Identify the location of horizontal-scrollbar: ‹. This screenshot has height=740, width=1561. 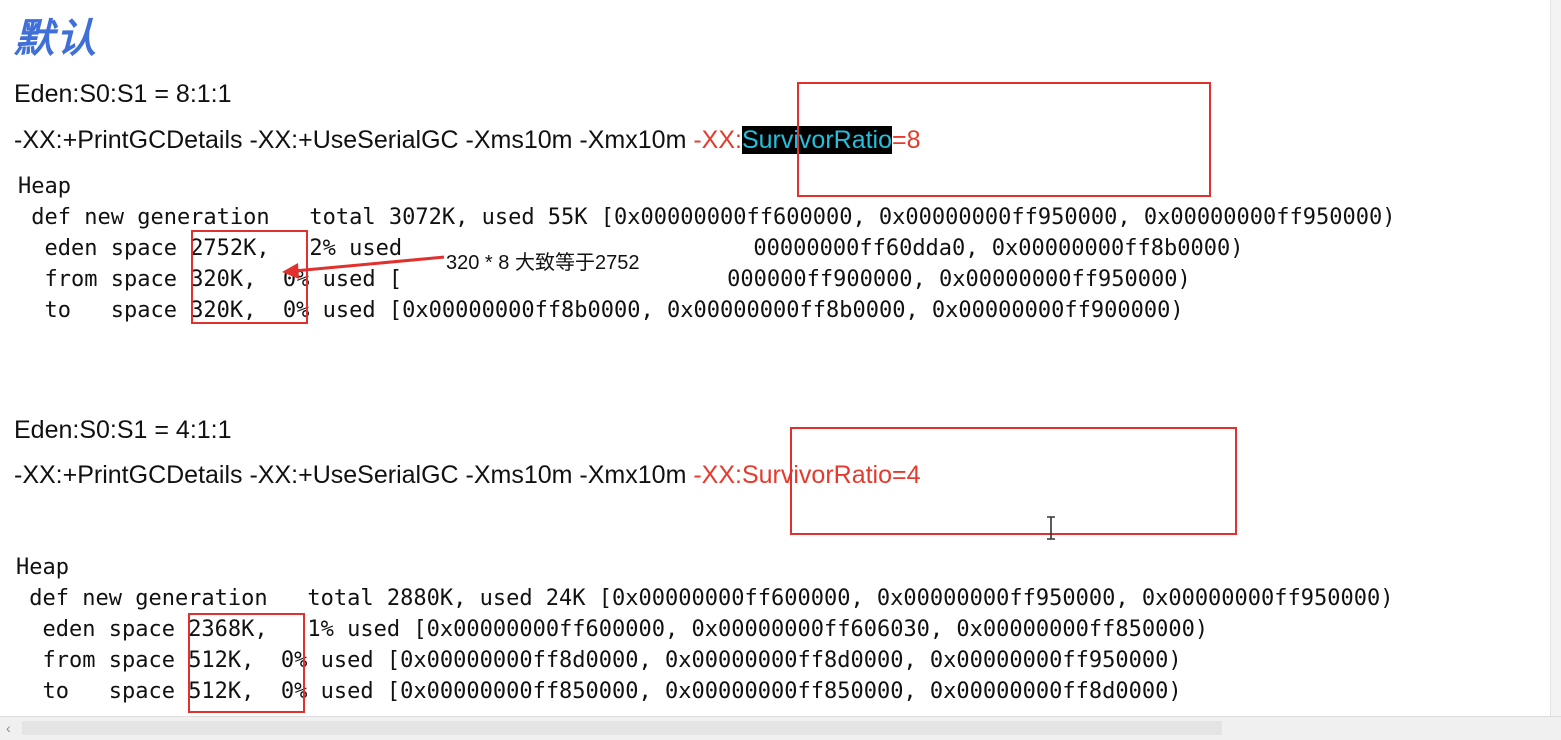
(780, 728).